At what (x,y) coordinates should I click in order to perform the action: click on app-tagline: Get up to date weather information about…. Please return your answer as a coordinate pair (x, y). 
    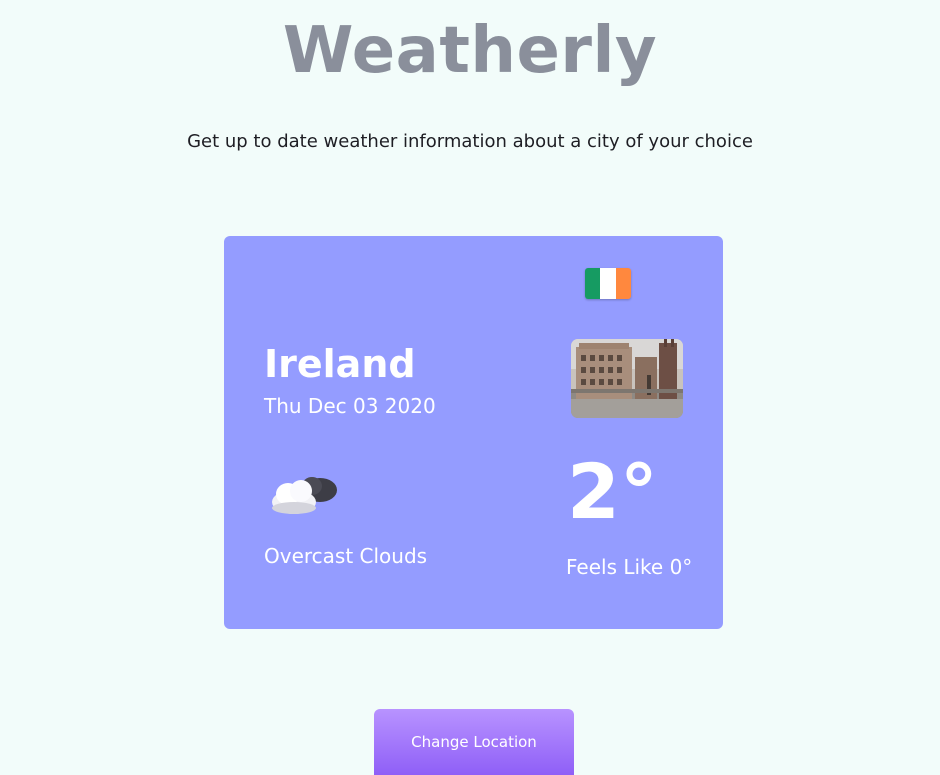
    Looking at the image, I should click on (470, 141).